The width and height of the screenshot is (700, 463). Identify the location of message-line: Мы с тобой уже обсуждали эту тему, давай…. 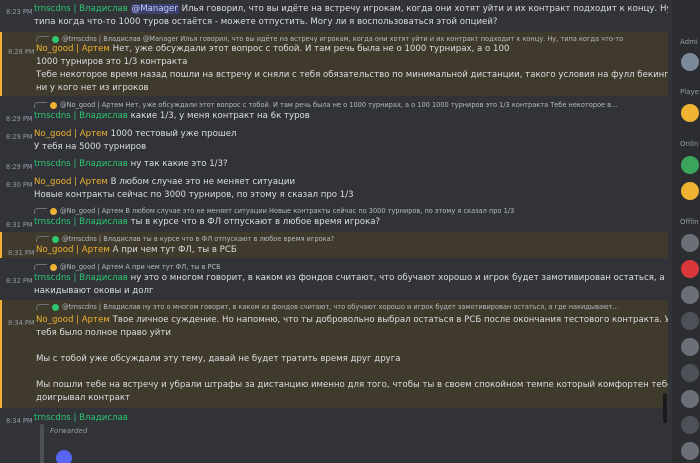
(218, 359).